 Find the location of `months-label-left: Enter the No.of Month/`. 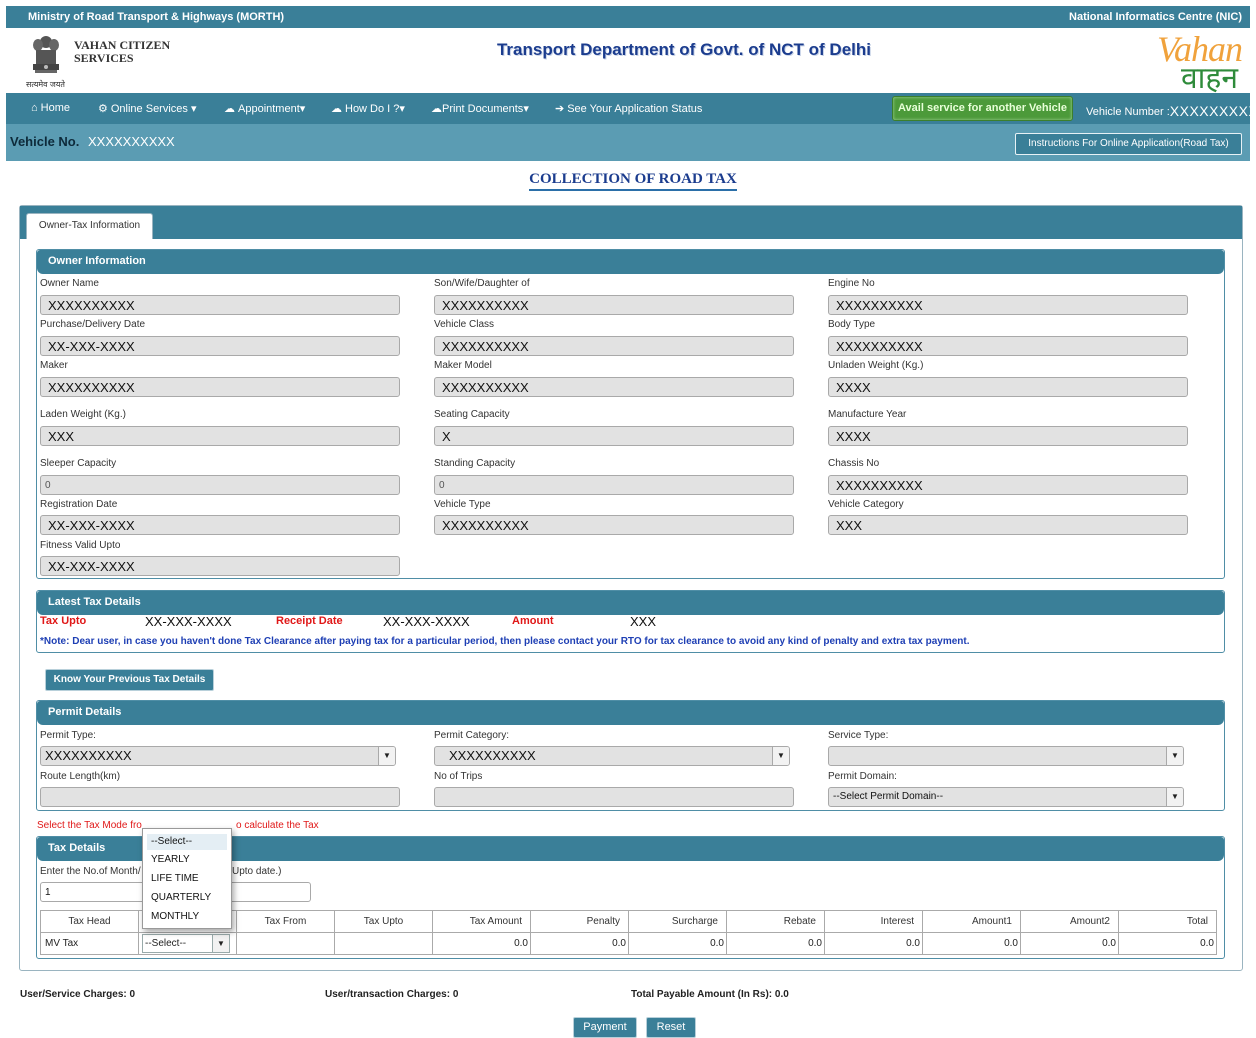

months-label-left: Enter the No.of Month/ is located at coordinates (90, 871).